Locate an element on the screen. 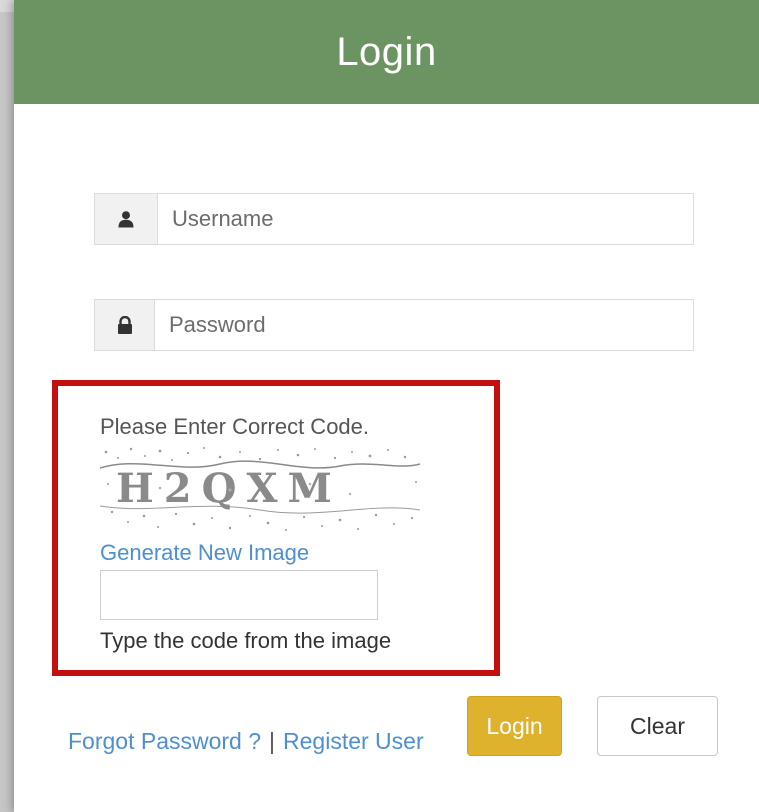 This screenshot has width=759, height=812. register-user-link: Register User is located at coordinates (353, 741).